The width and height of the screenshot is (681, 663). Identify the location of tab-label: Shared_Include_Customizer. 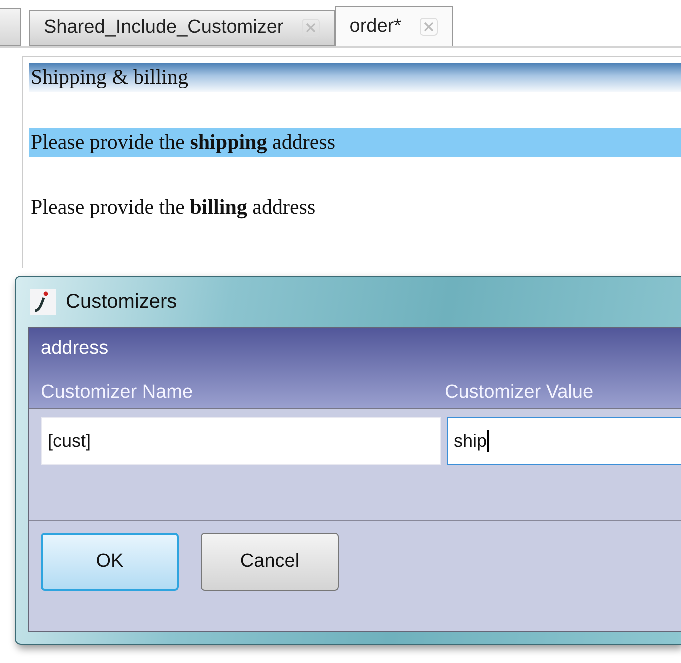
(164, 28).